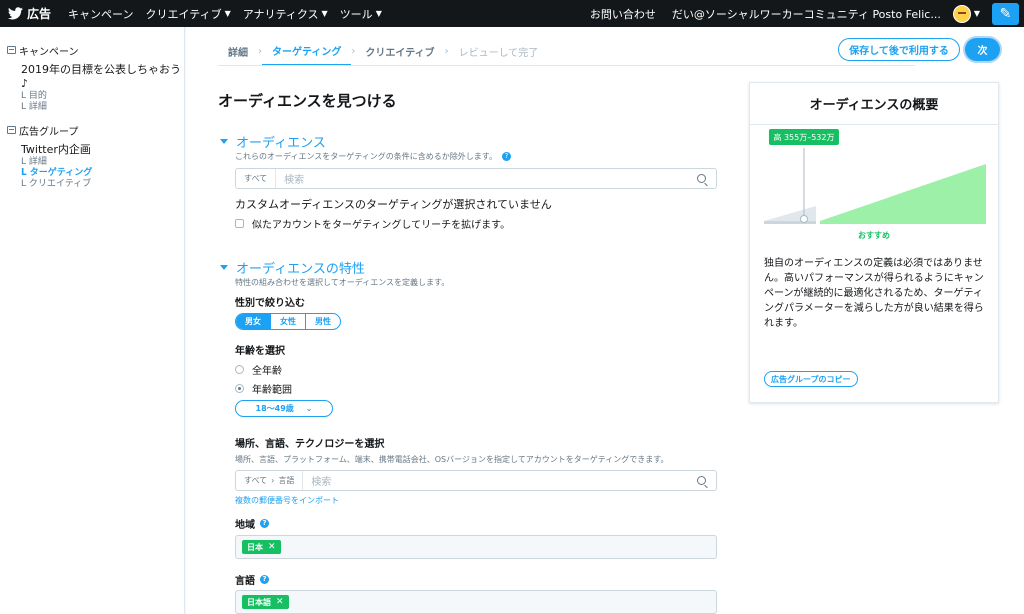  I want to click on lookalike-checkbox, so click(239, 223).